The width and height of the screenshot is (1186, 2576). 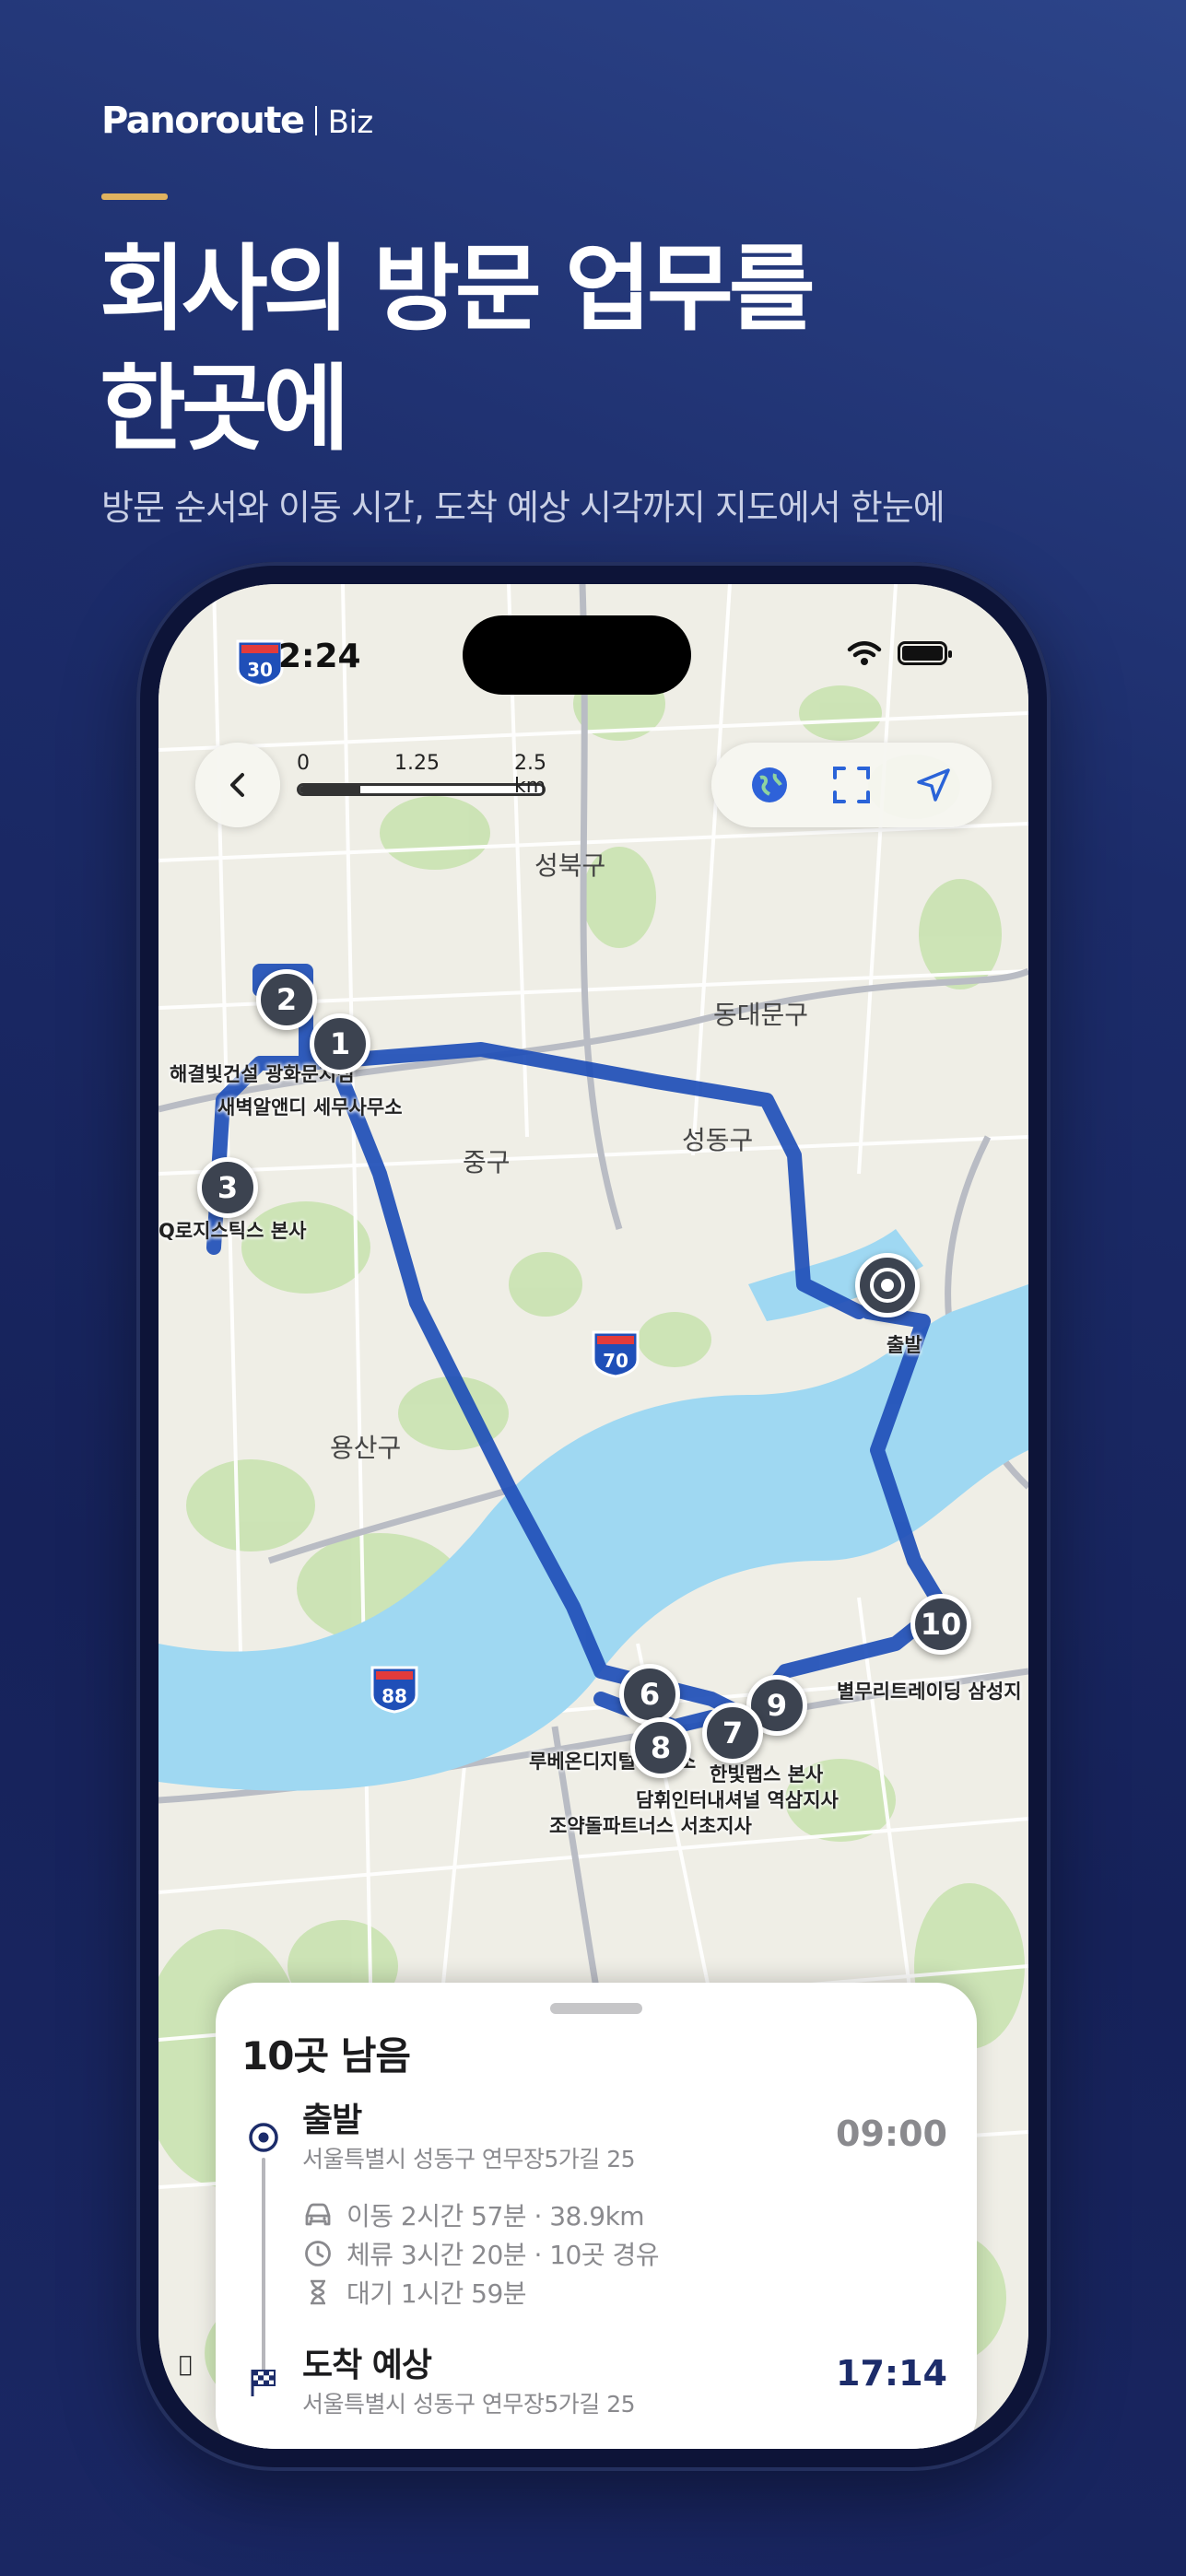 I want to click on stat-stay-text: 체류 3시간 20분 · 10곳 경유, so click(x=503, y=2255).